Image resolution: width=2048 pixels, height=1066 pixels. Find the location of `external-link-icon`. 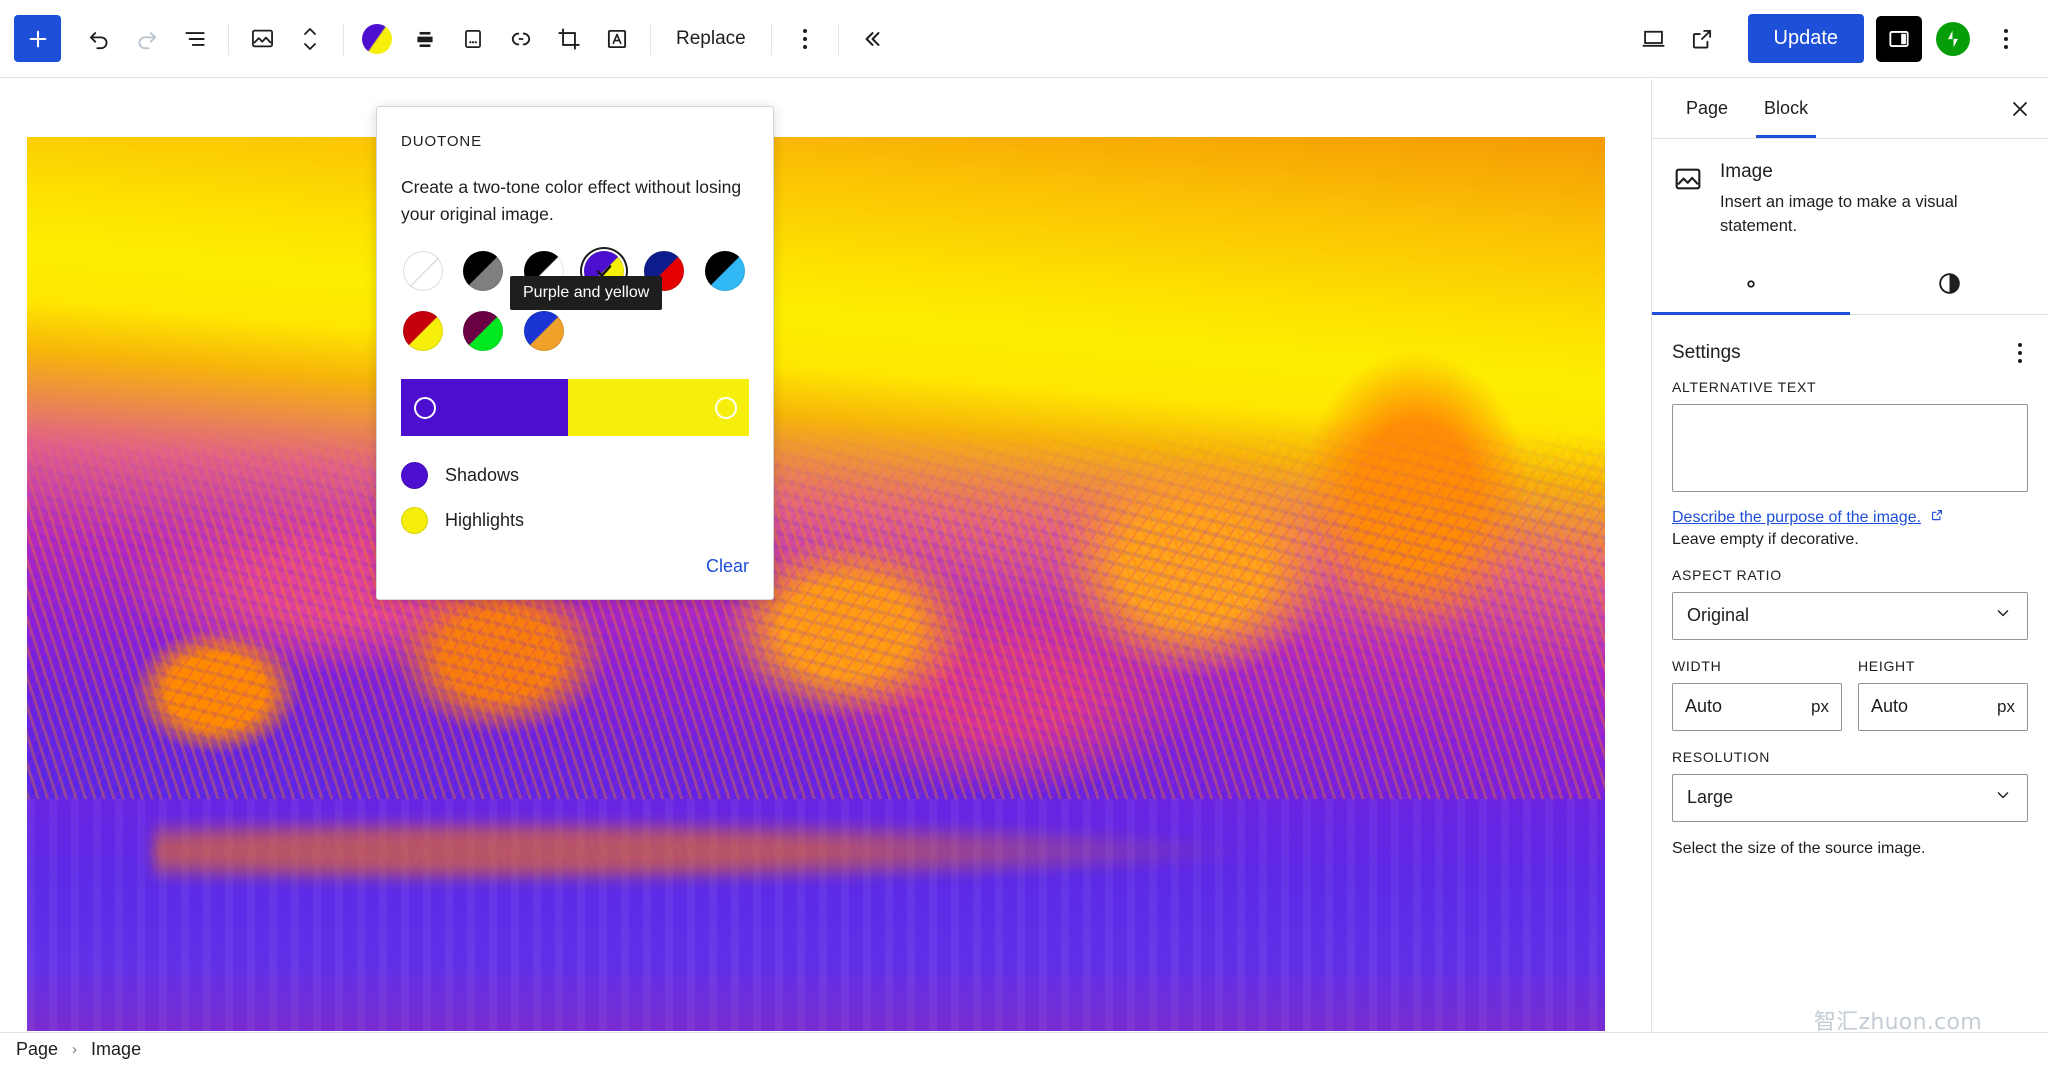

external-link-icon is located at coordinates (1935, 517).